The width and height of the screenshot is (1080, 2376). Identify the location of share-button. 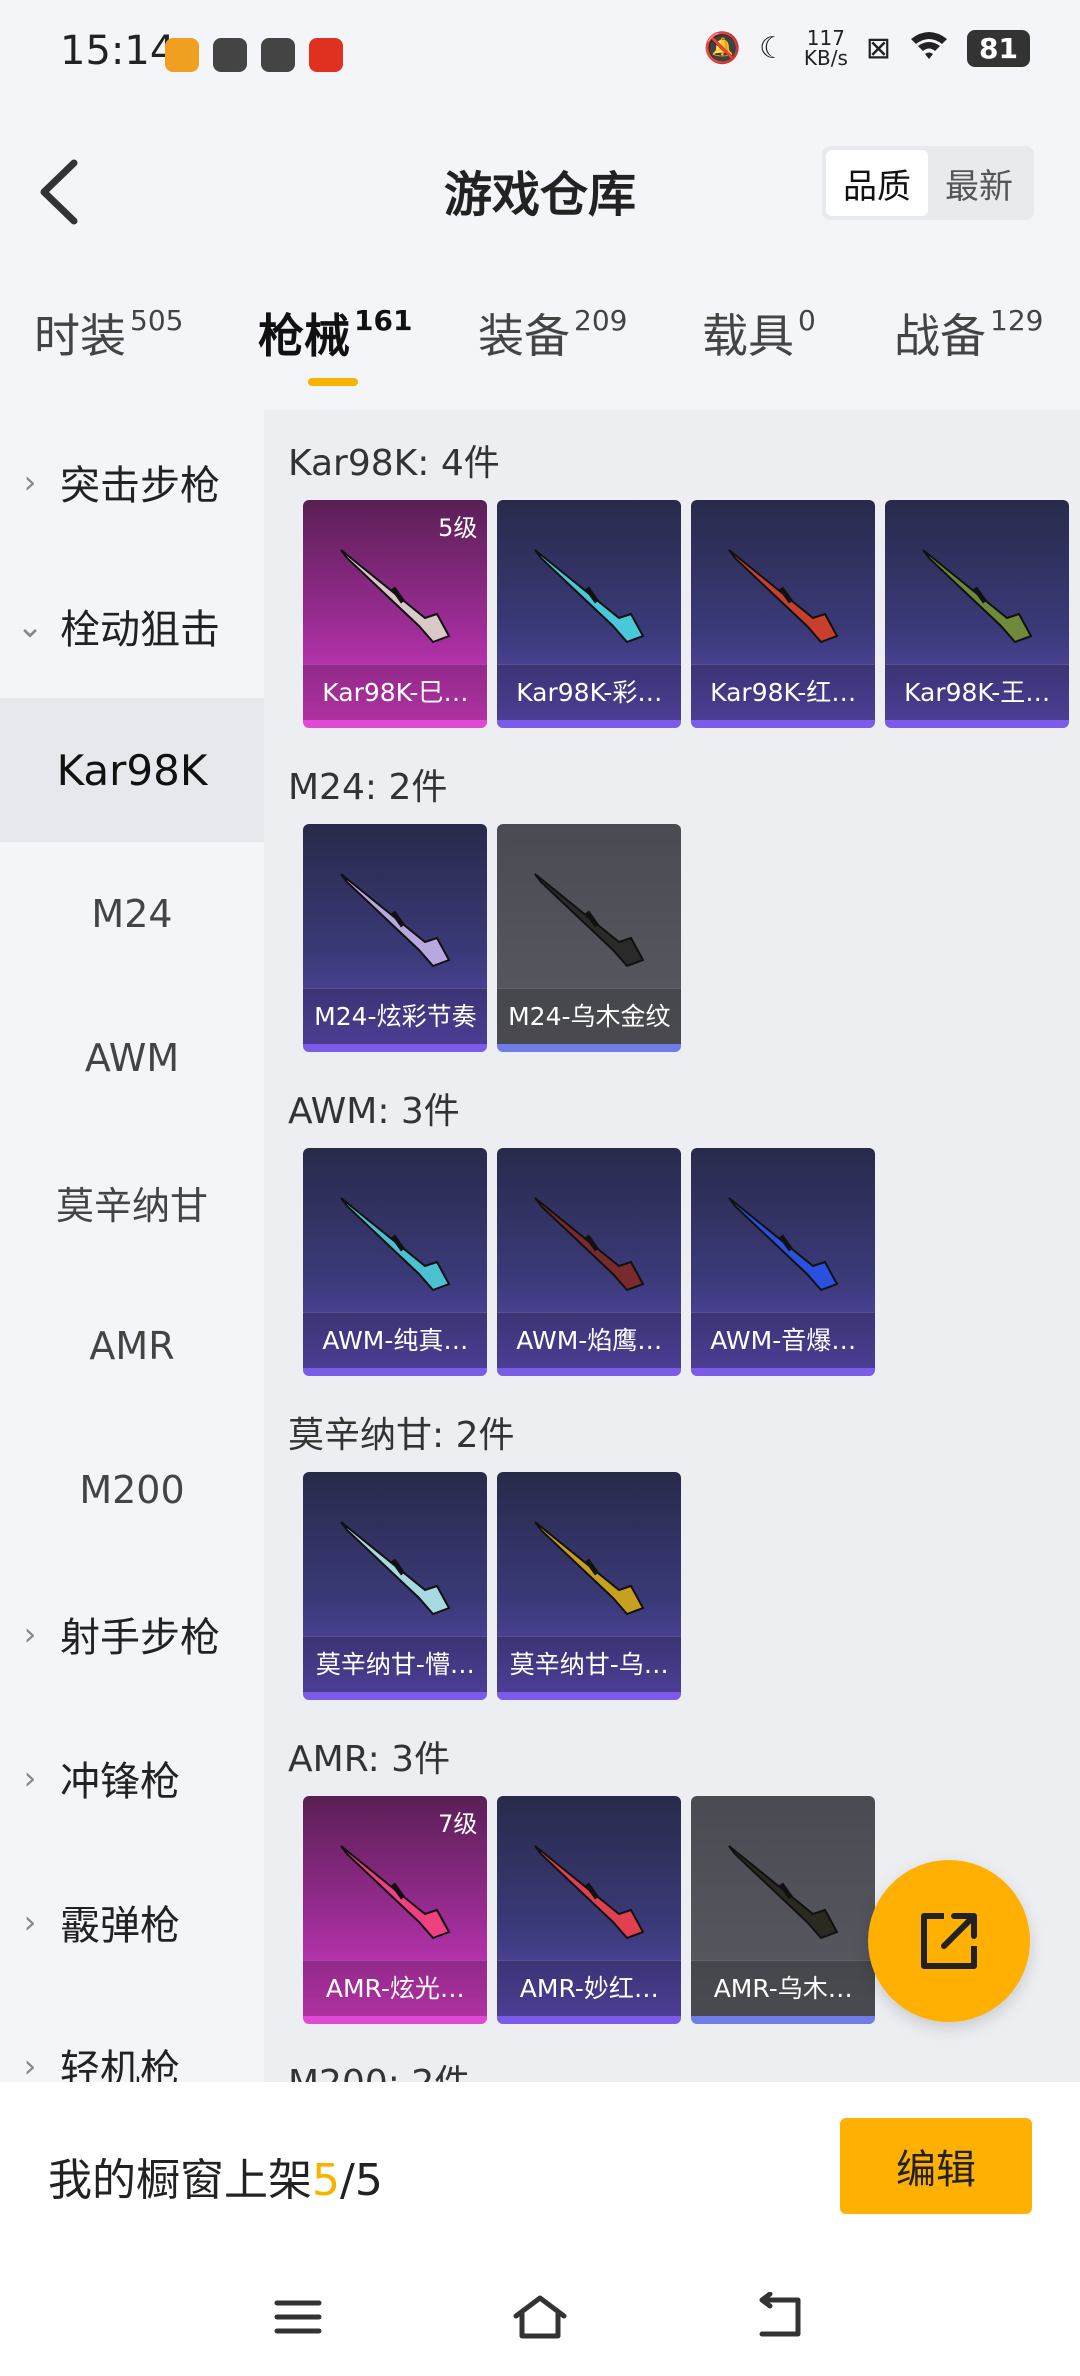
(949, 1941).